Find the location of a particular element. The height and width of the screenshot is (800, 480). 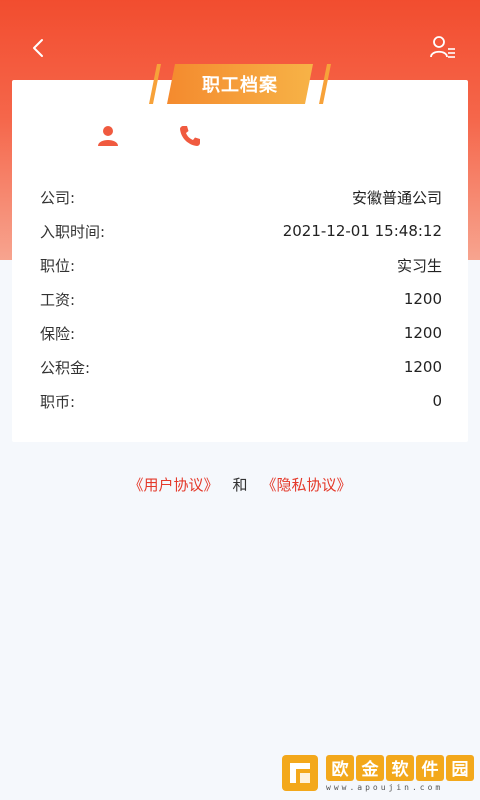

privacy-agreement-link: 《隐私协议》 is located at coordinates (307, 484).